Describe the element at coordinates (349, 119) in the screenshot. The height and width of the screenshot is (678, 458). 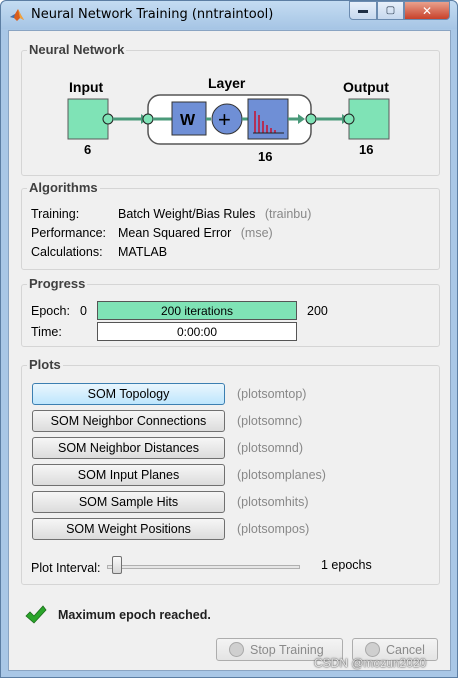
I see `output-connector` at that location.